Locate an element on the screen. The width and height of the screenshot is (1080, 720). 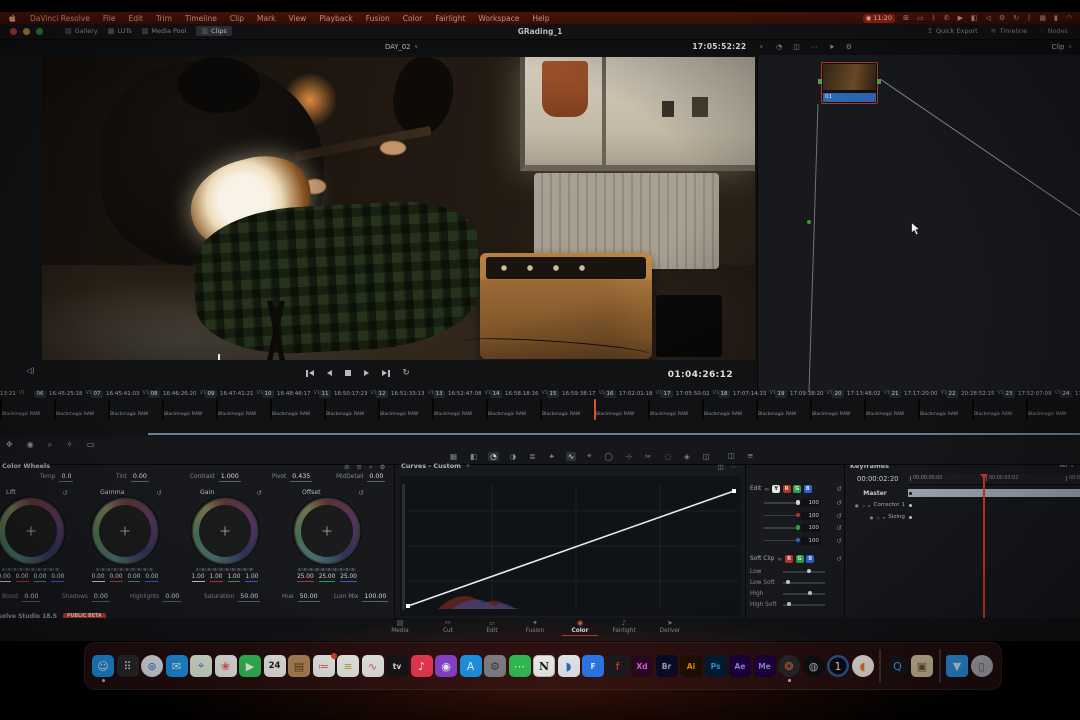
clip-index-item: 09 16:47:41:21 V1 is located at coordinates (234, 393).